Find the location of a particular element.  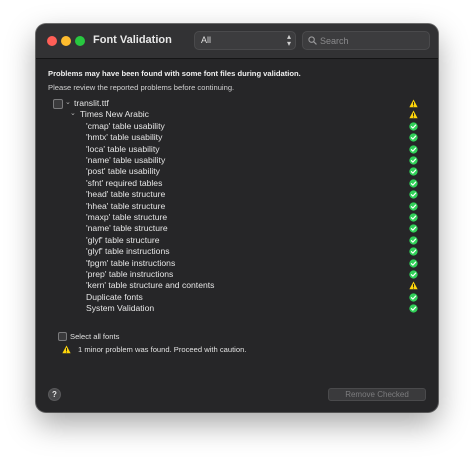

check-label: 'name' table structure is located at coordinates (127, 228).